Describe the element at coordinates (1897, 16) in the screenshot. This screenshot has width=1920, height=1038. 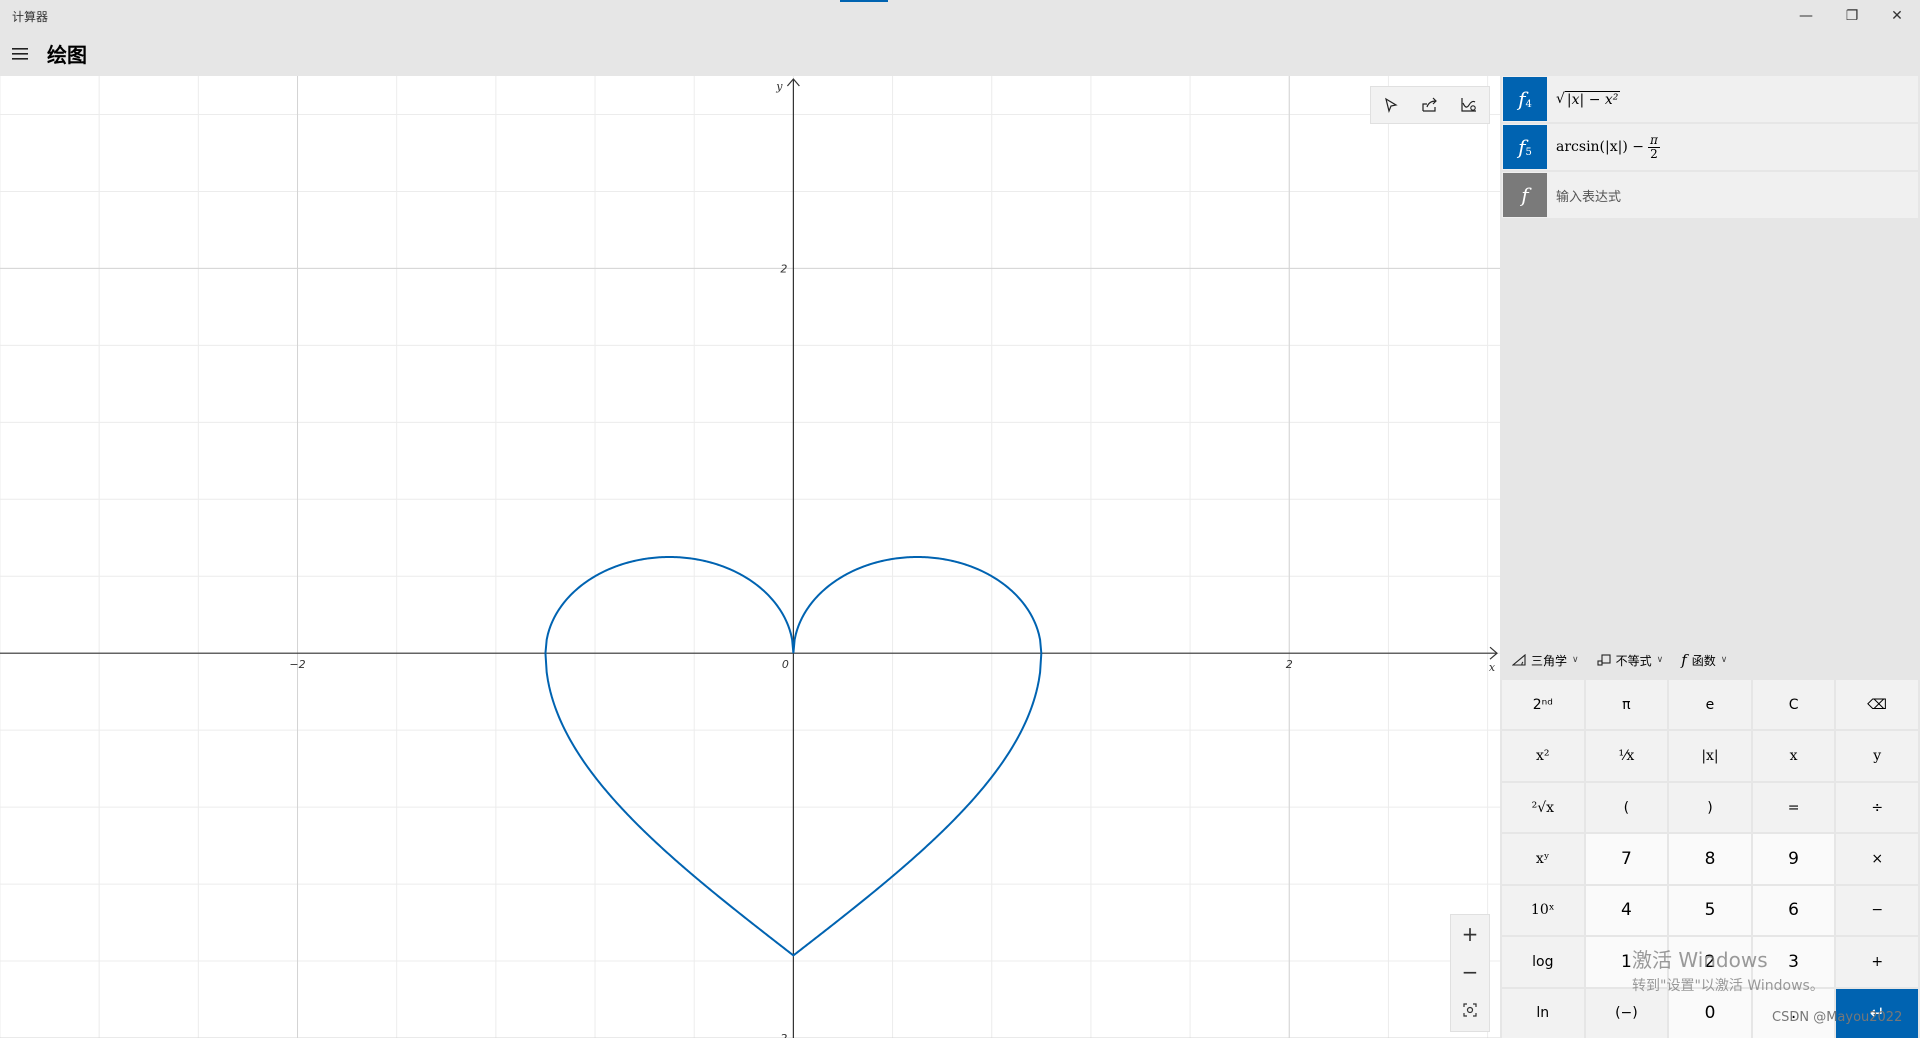
I see `close-button: ✕` at that location.